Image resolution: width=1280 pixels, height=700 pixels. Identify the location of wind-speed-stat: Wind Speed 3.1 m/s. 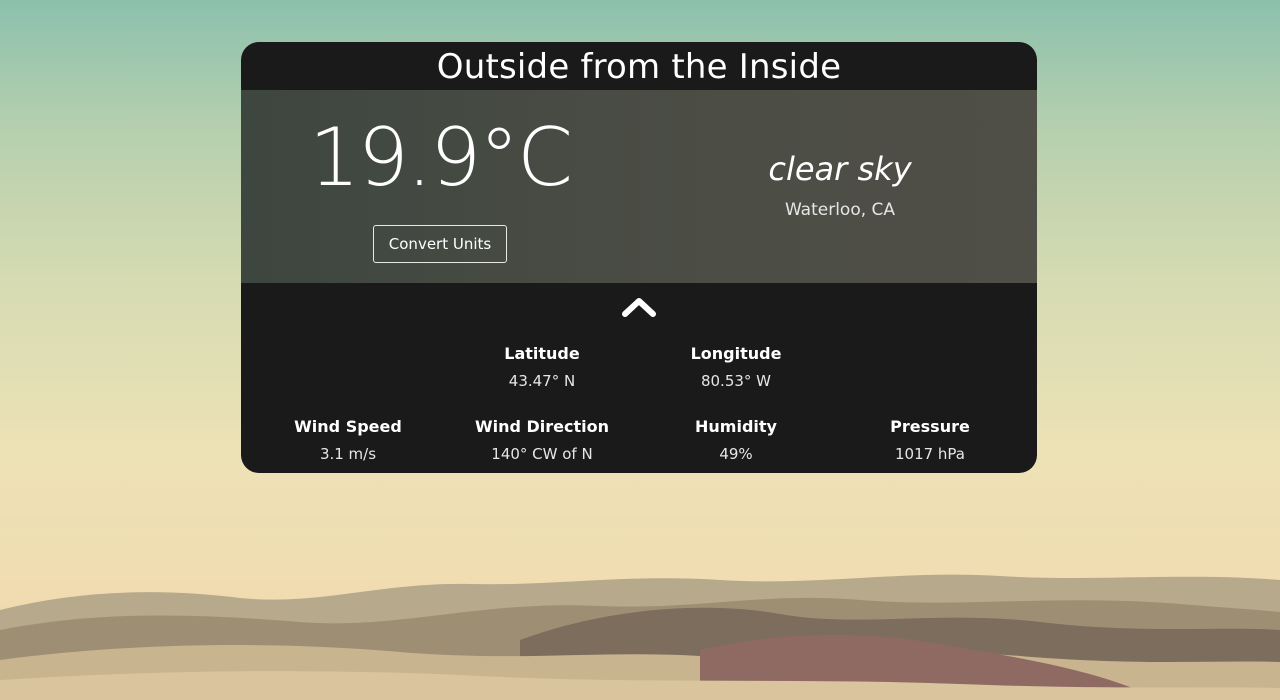
(348, 439).